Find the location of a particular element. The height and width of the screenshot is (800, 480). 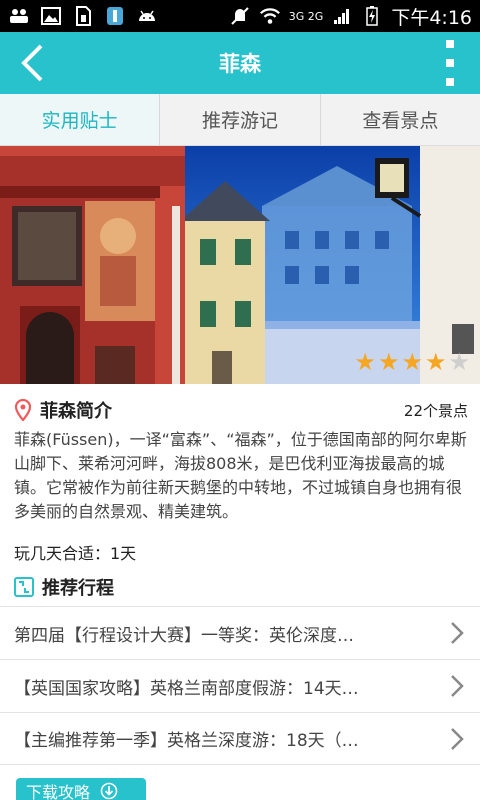

app-header: 菲森 is located at coordinates (240, 63).